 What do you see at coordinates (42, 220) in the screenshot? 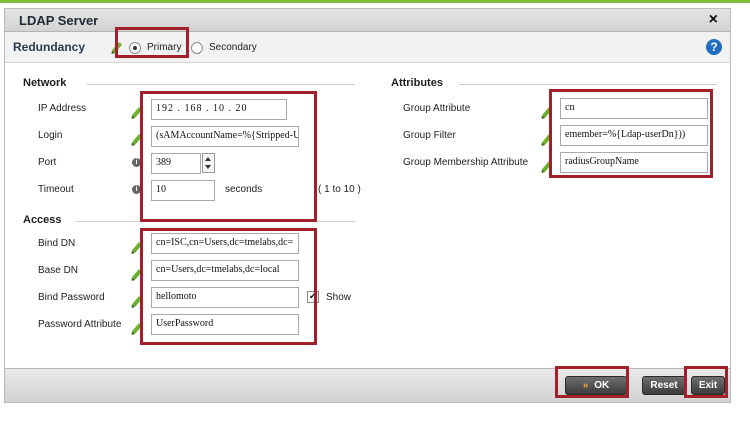
I see `access-heading: Access` at bounding box center [42, 220].